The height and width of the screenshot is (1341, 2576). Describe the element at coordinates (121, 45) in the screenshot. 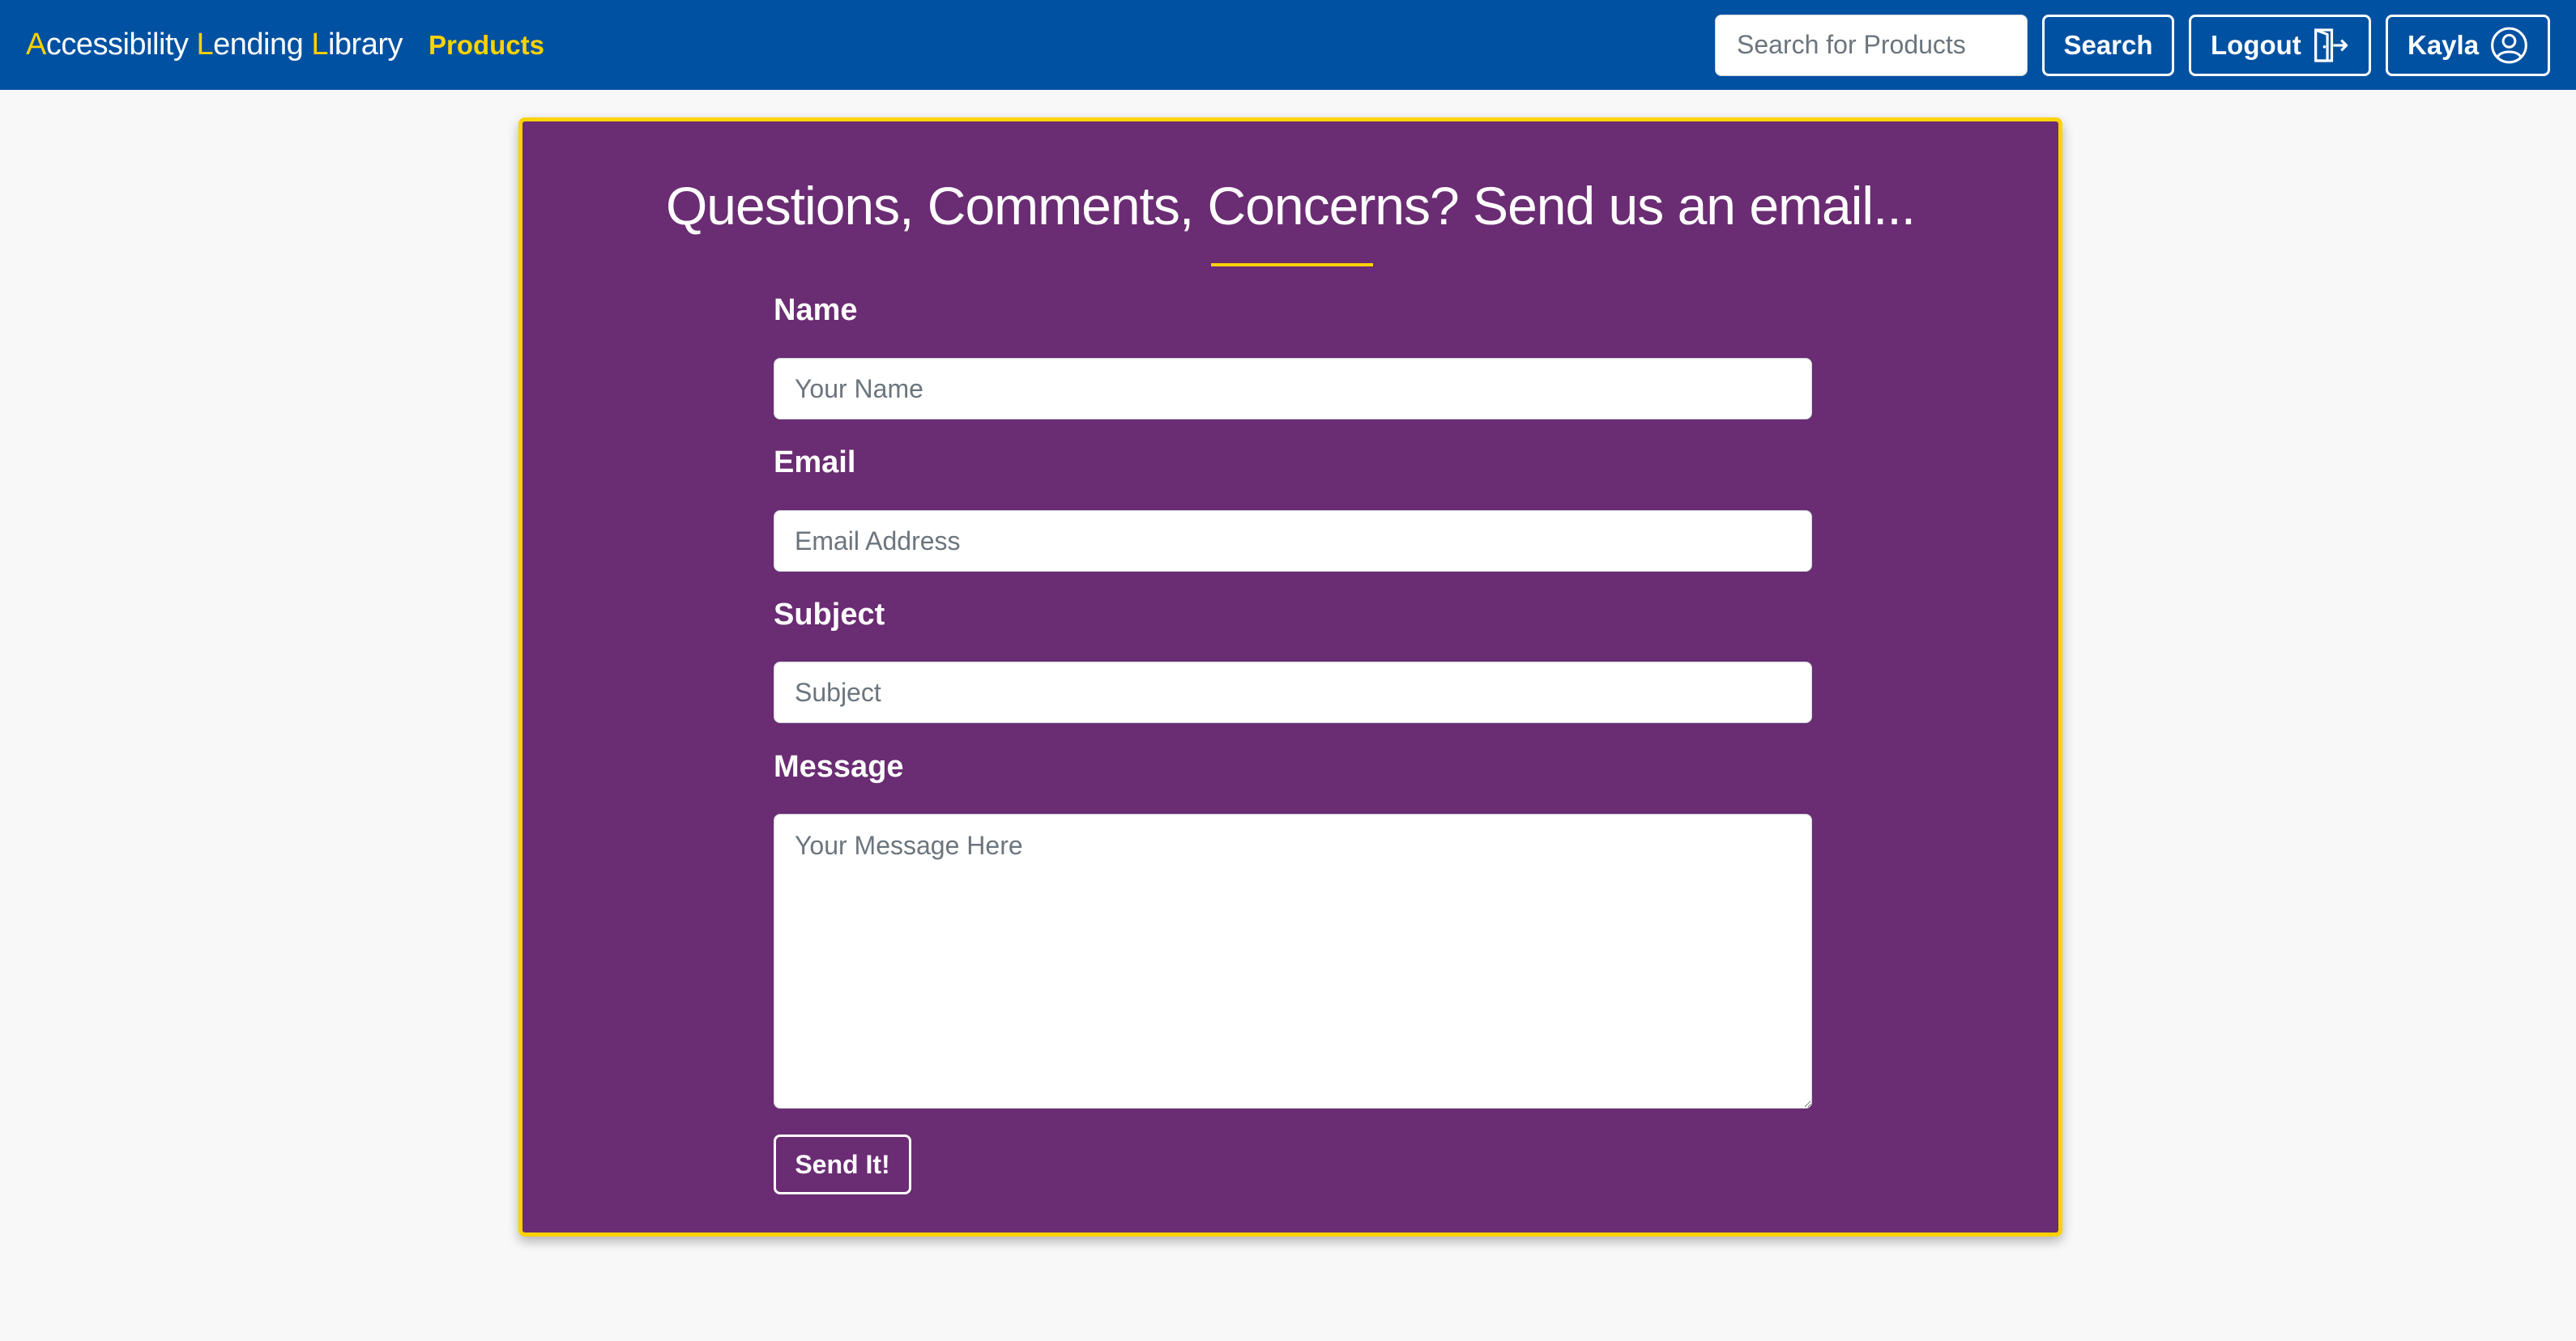

I see `brand-word-accessibility: ccessibility` at that location.